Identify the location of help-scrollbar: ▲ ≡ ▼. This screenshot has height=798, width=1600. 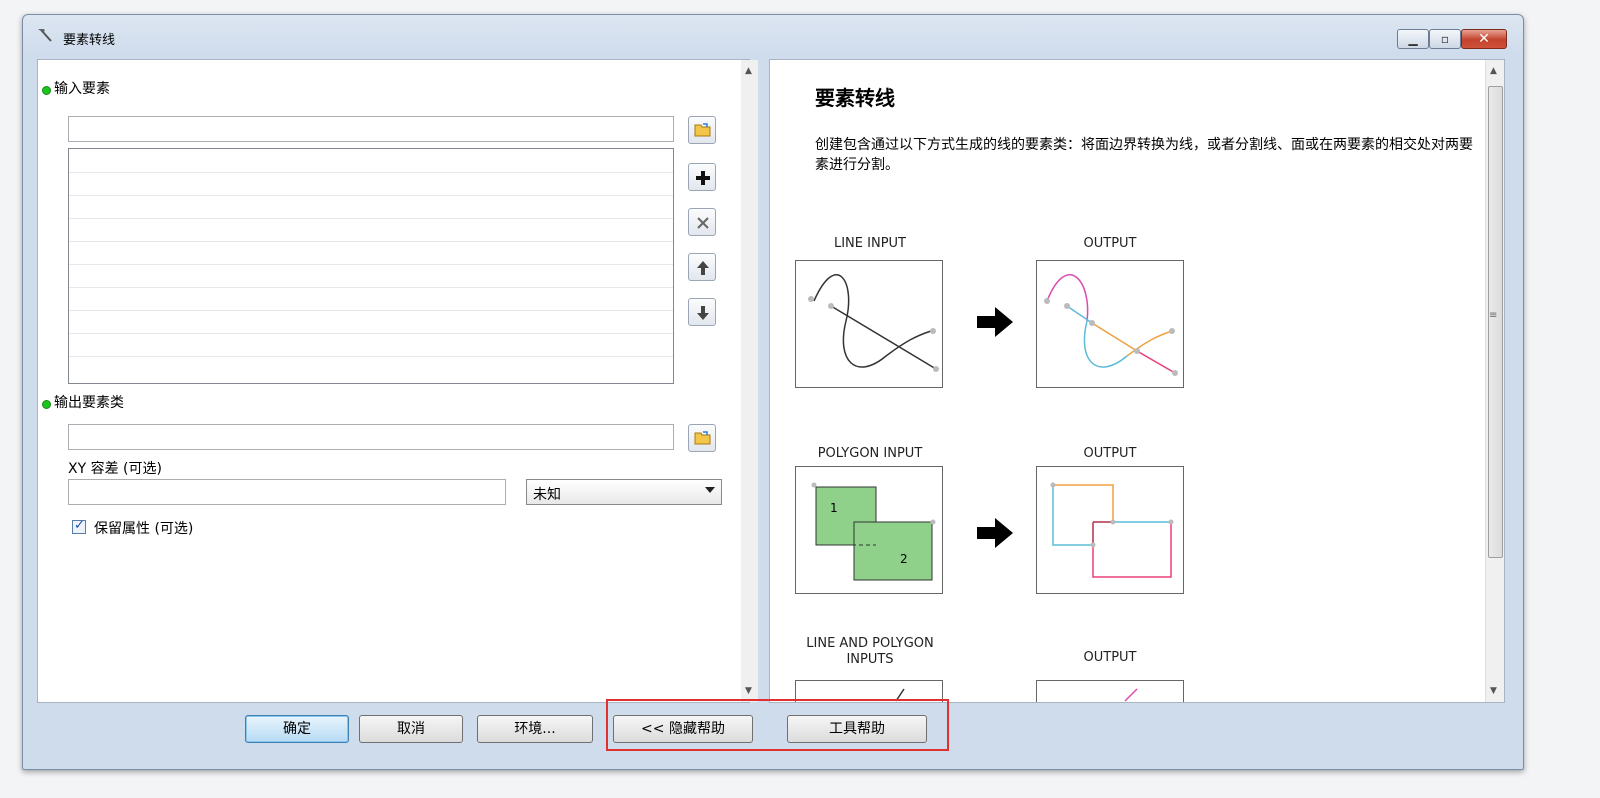
(1494, 381).